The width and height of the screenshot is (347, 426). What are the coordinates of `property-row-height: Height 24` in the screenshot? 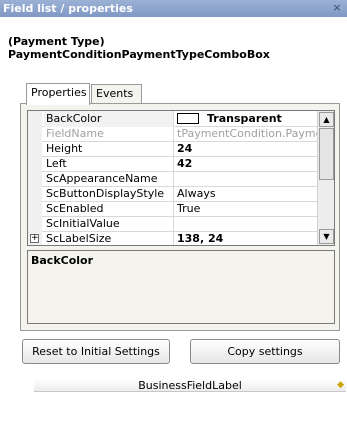 It's located at (173, 149).